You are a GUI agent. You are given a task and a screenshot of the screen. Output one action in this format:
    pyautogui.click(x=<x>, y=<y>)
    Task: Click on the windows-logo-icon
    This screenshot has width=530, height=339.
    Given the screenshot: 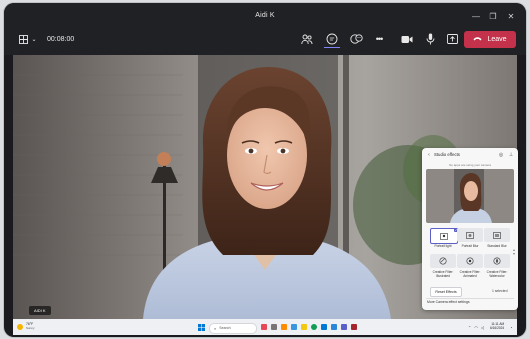 What is the action you would take?
    pyautogui.click(x=201, y=327)
    